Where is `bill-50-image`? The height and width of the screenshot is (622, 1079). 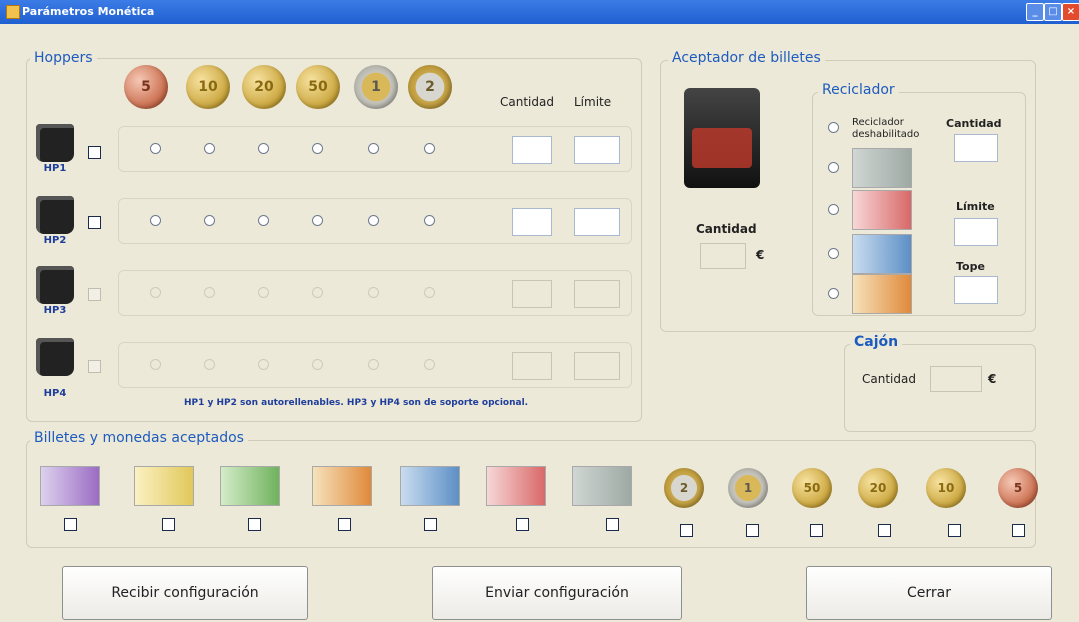
bill-50-image is located at coordinates (342, 486).